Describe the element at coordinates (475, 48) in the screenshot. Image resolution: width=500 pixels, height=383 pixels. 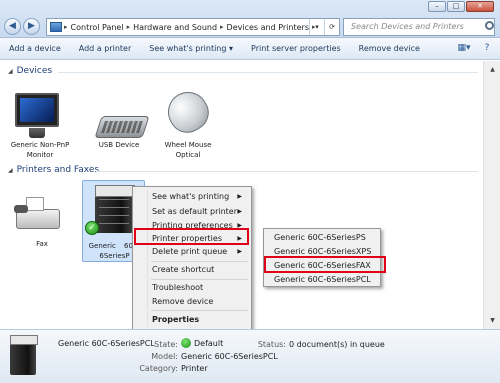
I see `toolbar-right: ▦▾ ?` at that location.